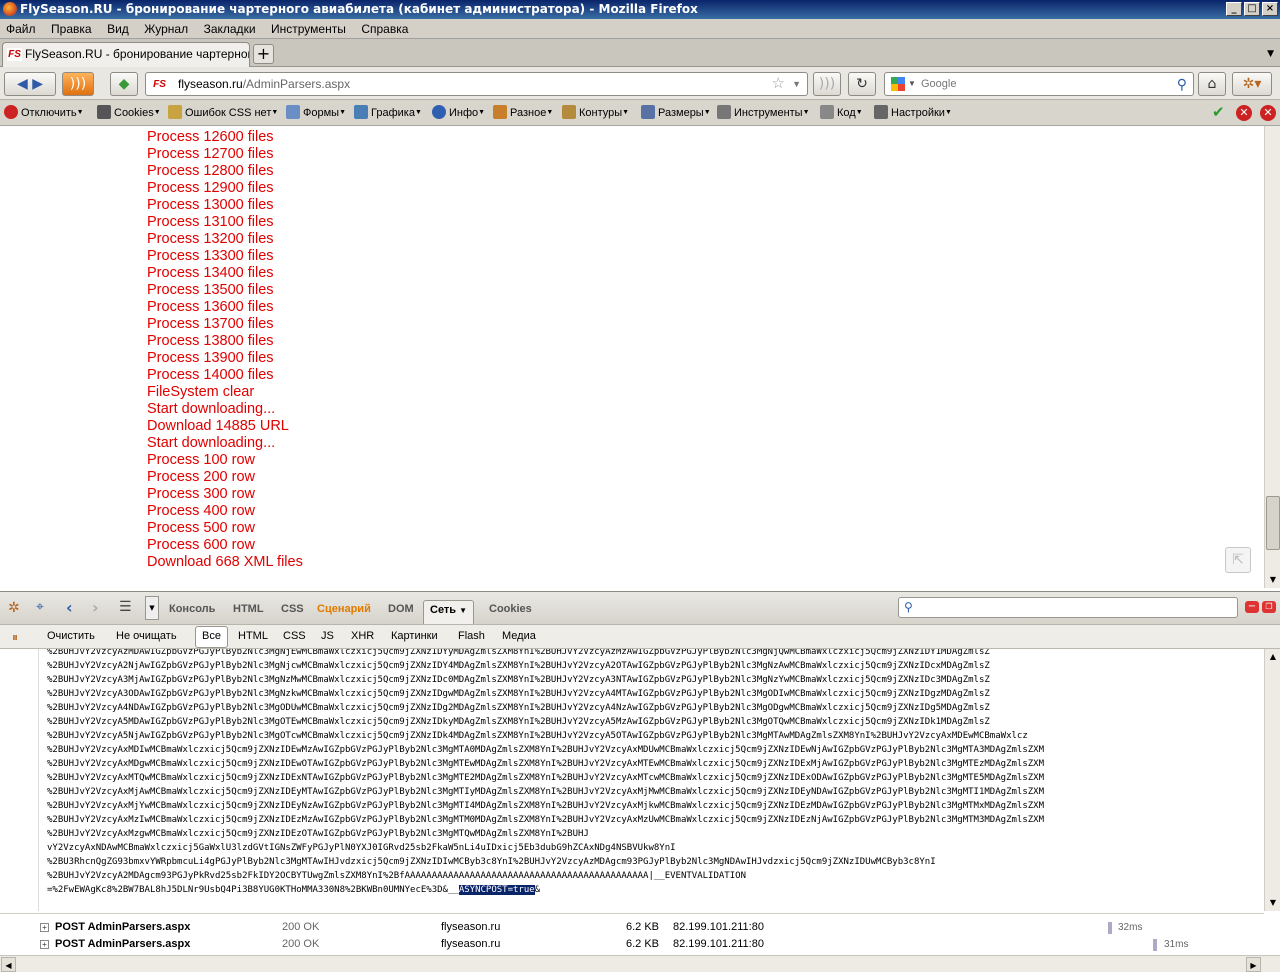 This screenshot has height=975, width=1280. Describe the element at coordinates (129, 113) in the screenshot. I see `cookies-menu: Cookies▼` at that location.